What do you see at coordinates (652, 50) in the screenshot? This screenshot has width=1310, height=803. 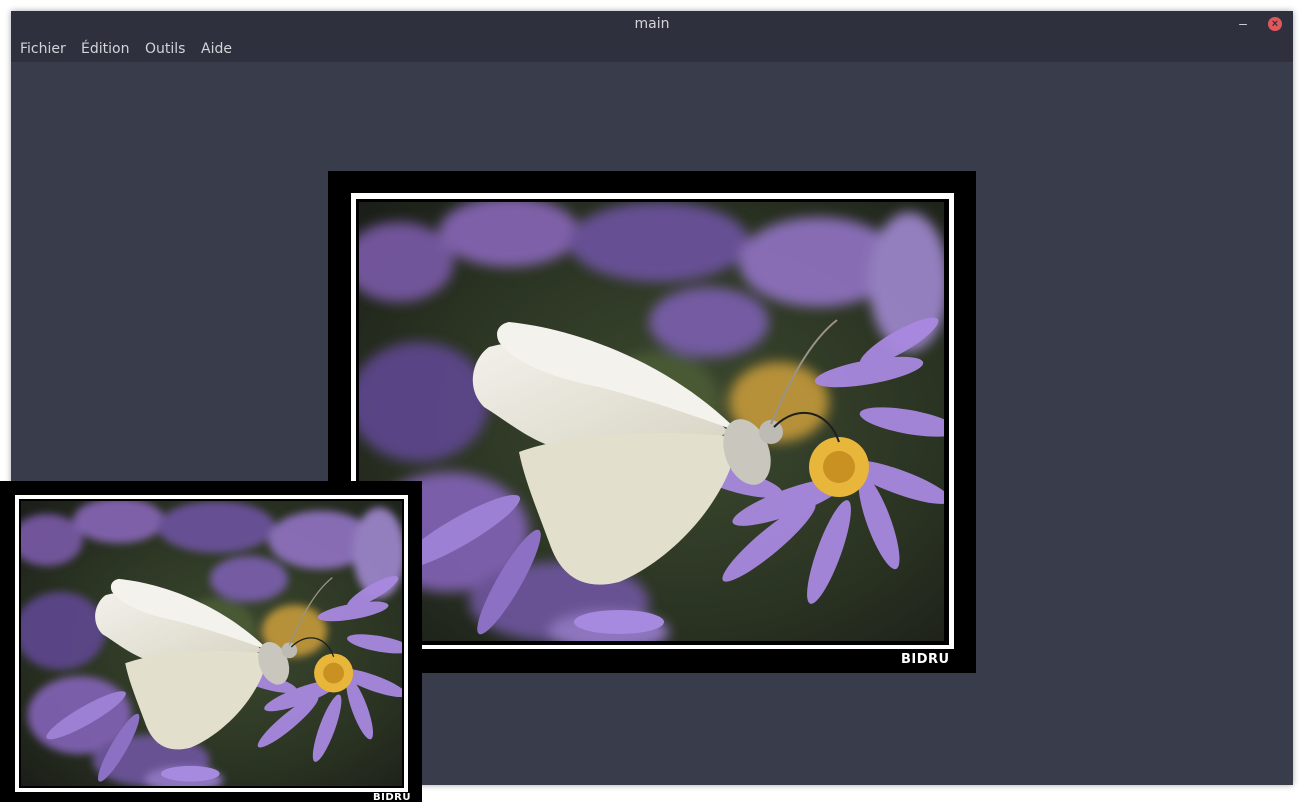 I see `menu-bar: Fichier Édition Outils Aide` at bounding box center [652, 50].